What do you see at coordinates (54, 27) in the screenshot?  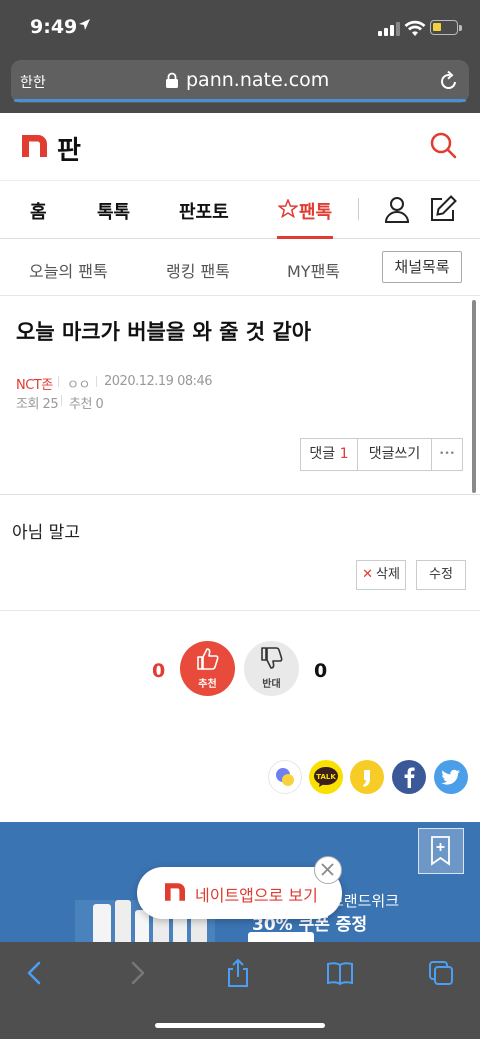 I see `status-time: 9:49` at bounding box center [54, 27].